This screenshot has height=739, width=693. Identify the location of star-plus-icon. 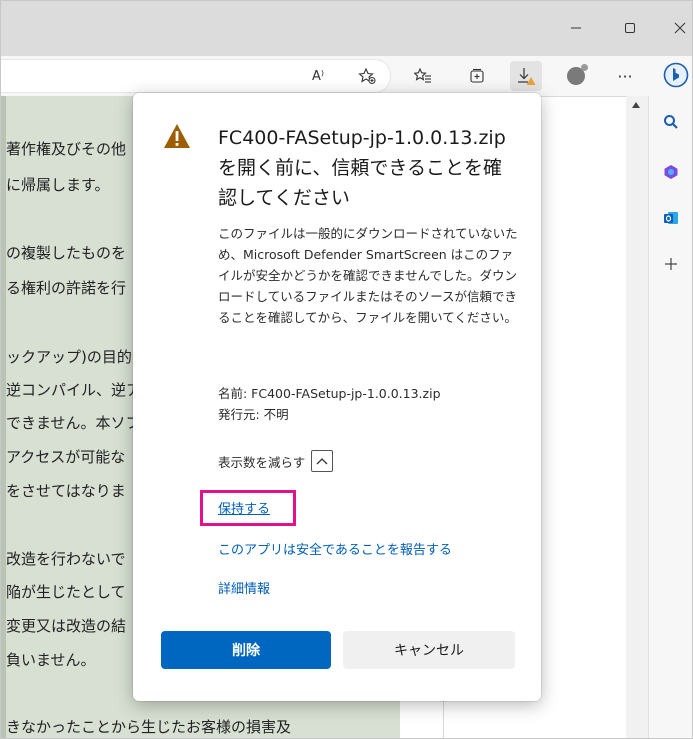
(367, 75).